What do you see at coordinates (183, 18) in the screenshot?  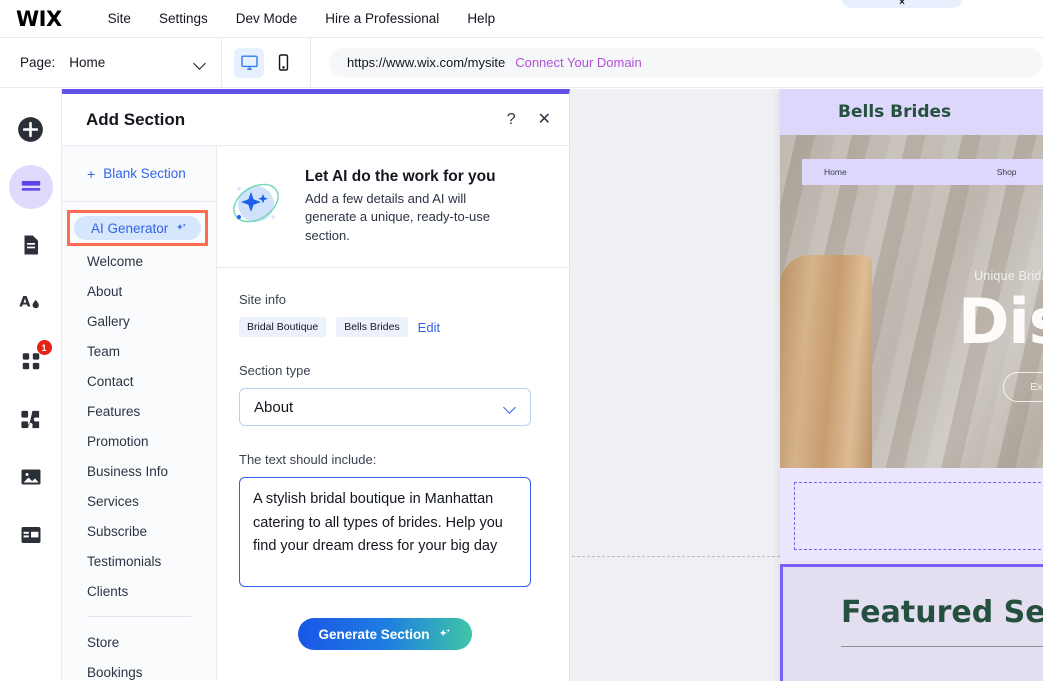 I see `menu-item-settings: Settings` at bounding box center [183, 18].